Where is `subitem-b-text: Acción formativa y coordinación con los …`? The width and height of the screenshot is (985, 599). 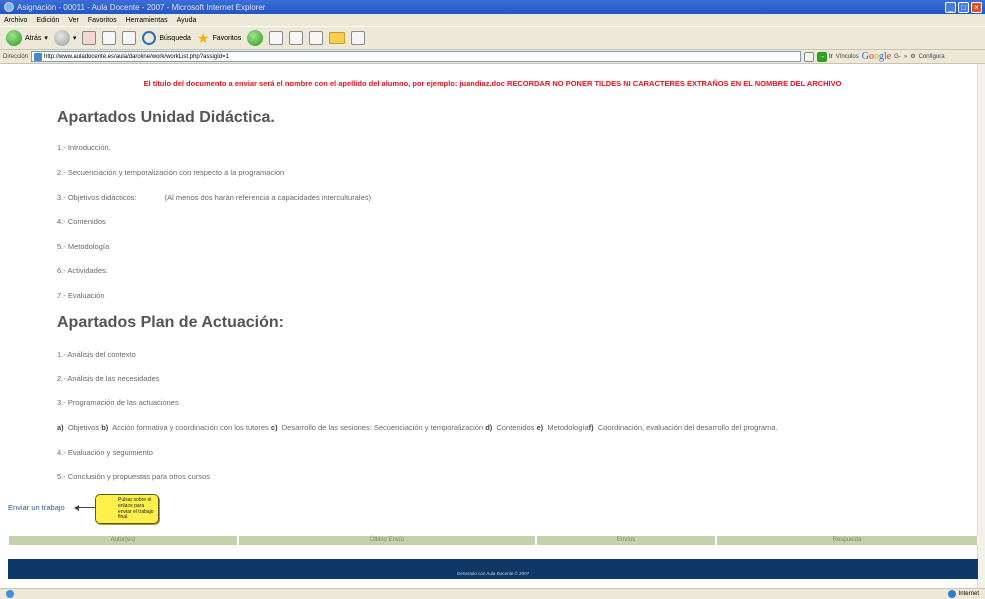 subitem-b-text: Acción formativa y coordinación con los … is located at coordinates (190, 427).